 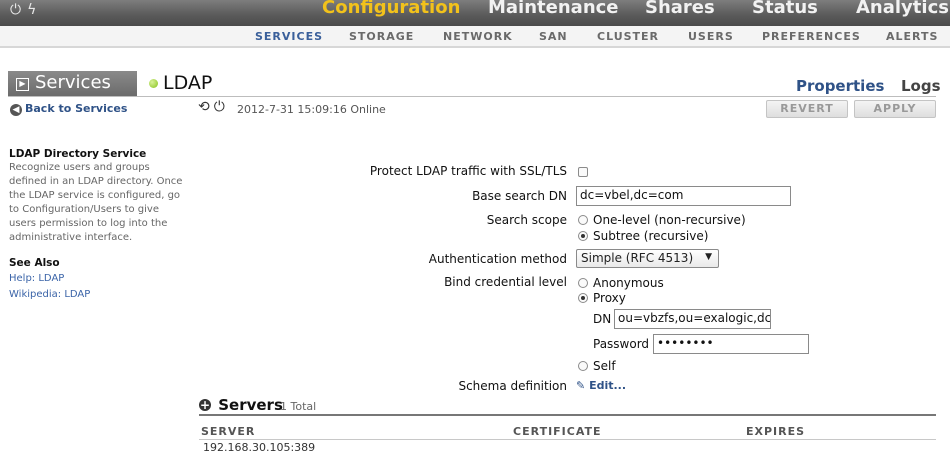 What do you see at coordinates (153, 83) in the screenshot?
I see `status-indicator-icon` at bounding box center [153, 83].